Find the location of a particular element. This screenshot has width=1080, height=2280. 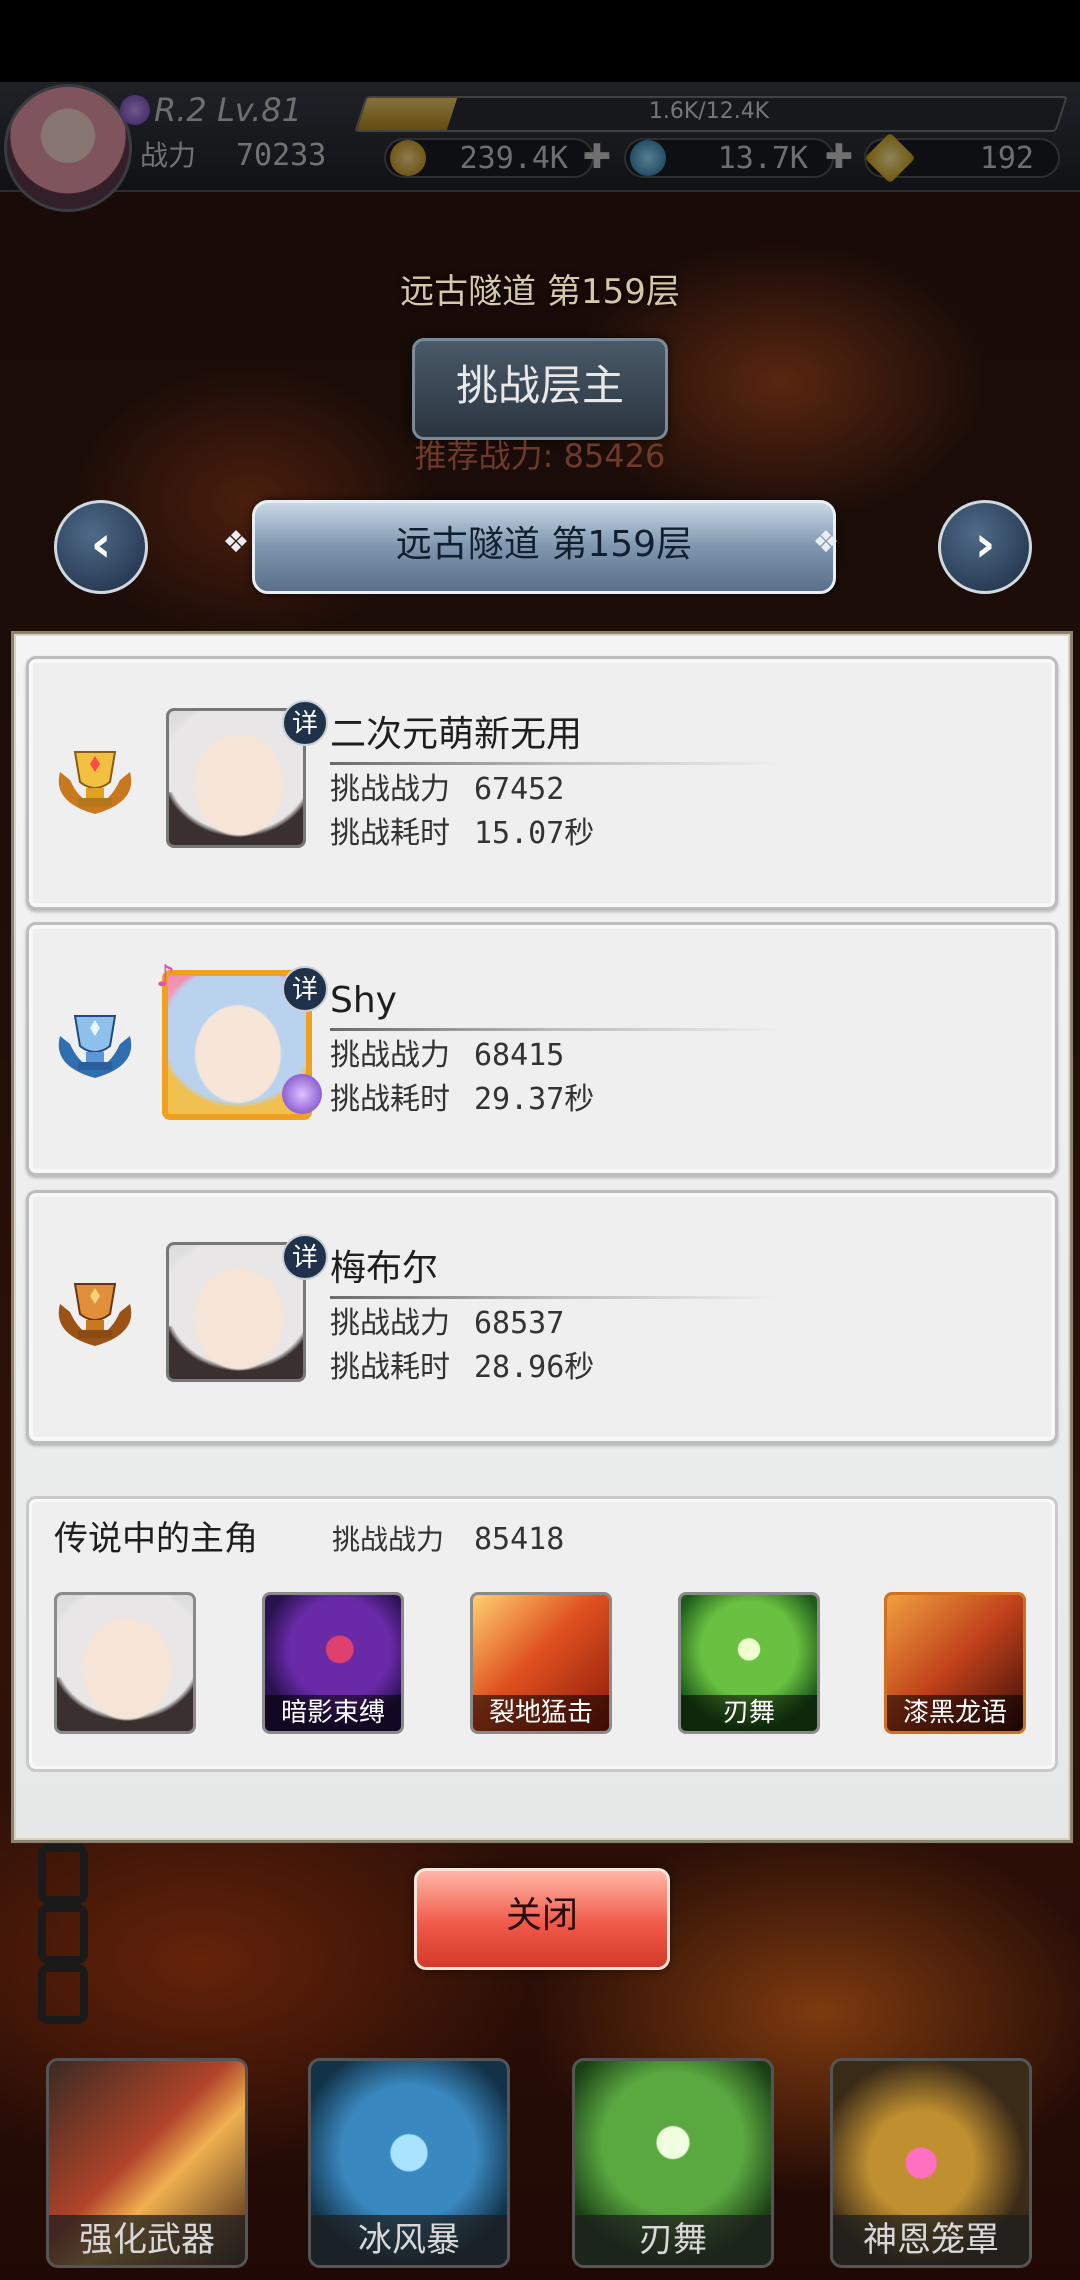

shadow-bind-skill: 暗影束缚 is located at coordinates (333, 1663).